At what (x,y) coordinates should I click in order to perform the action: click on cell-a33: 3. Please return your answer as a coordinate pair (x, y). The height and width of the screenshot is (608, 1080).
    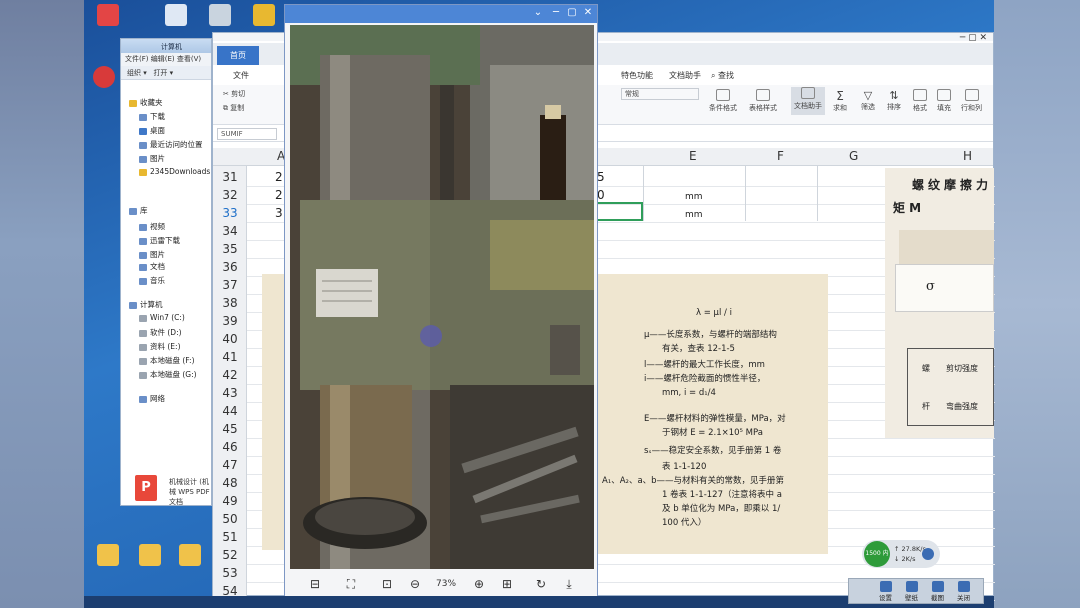
    Looking at the image, I should click on (279, 213).